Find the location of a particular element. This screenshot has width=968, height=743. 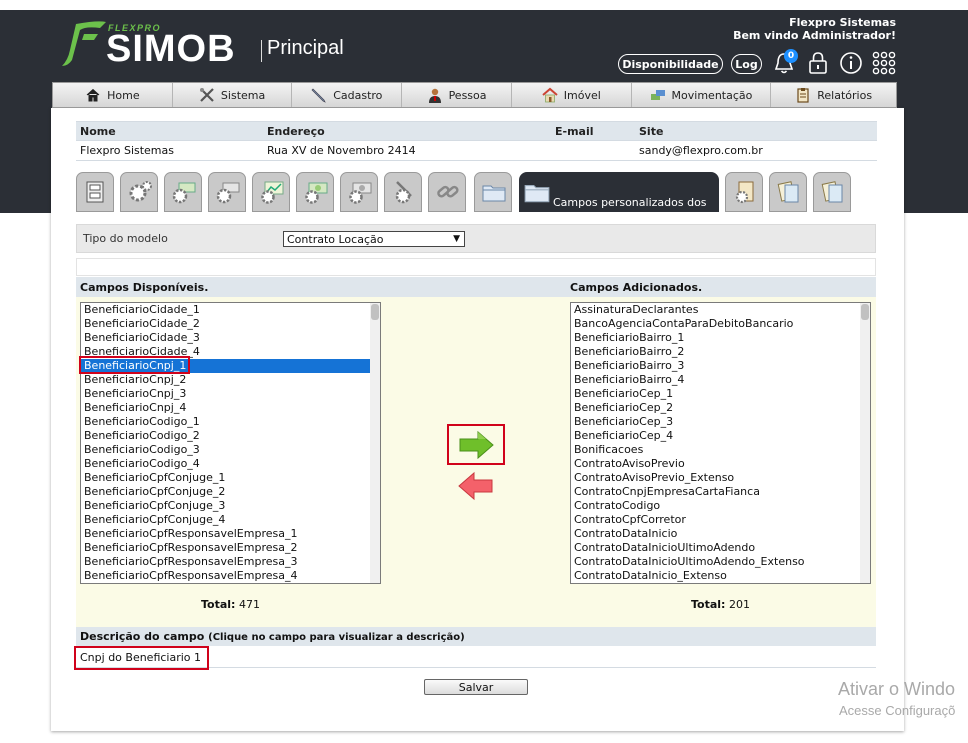

nav-home-label: Home is located at coordinates (123, 95).